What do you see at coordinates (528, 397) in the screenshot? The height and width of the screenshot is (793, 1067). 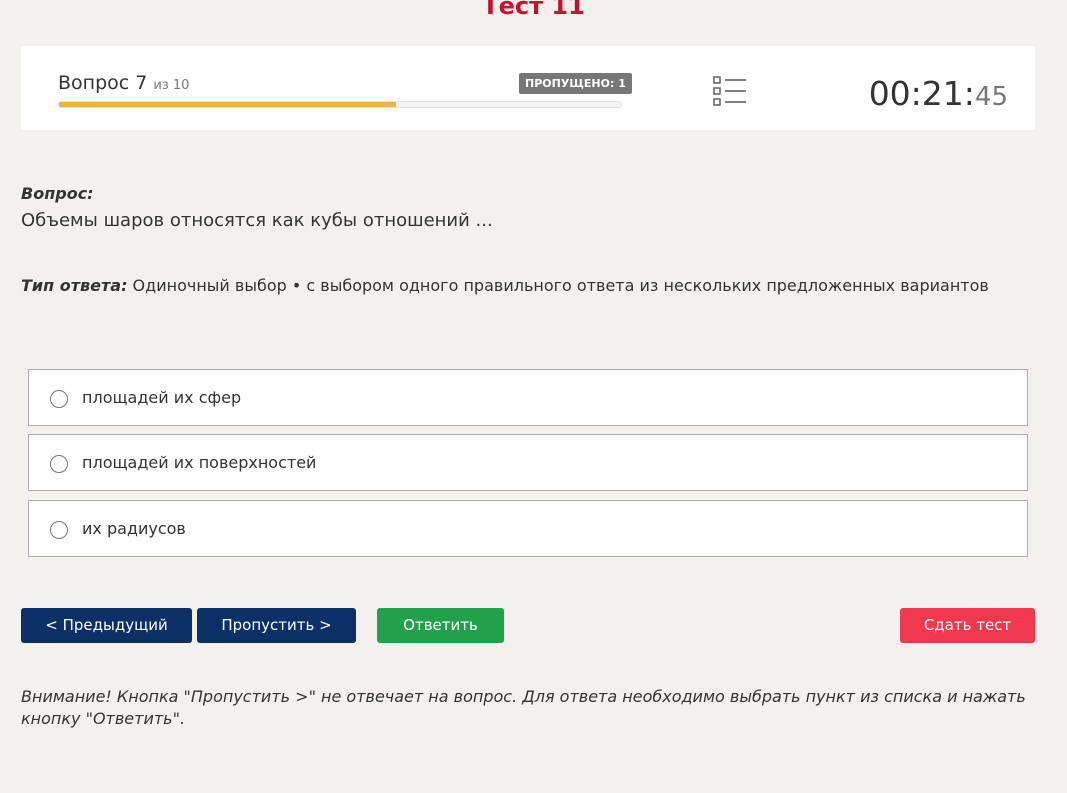 I see `answer-option: площадей их сфер` at bounding box center [528, 397].